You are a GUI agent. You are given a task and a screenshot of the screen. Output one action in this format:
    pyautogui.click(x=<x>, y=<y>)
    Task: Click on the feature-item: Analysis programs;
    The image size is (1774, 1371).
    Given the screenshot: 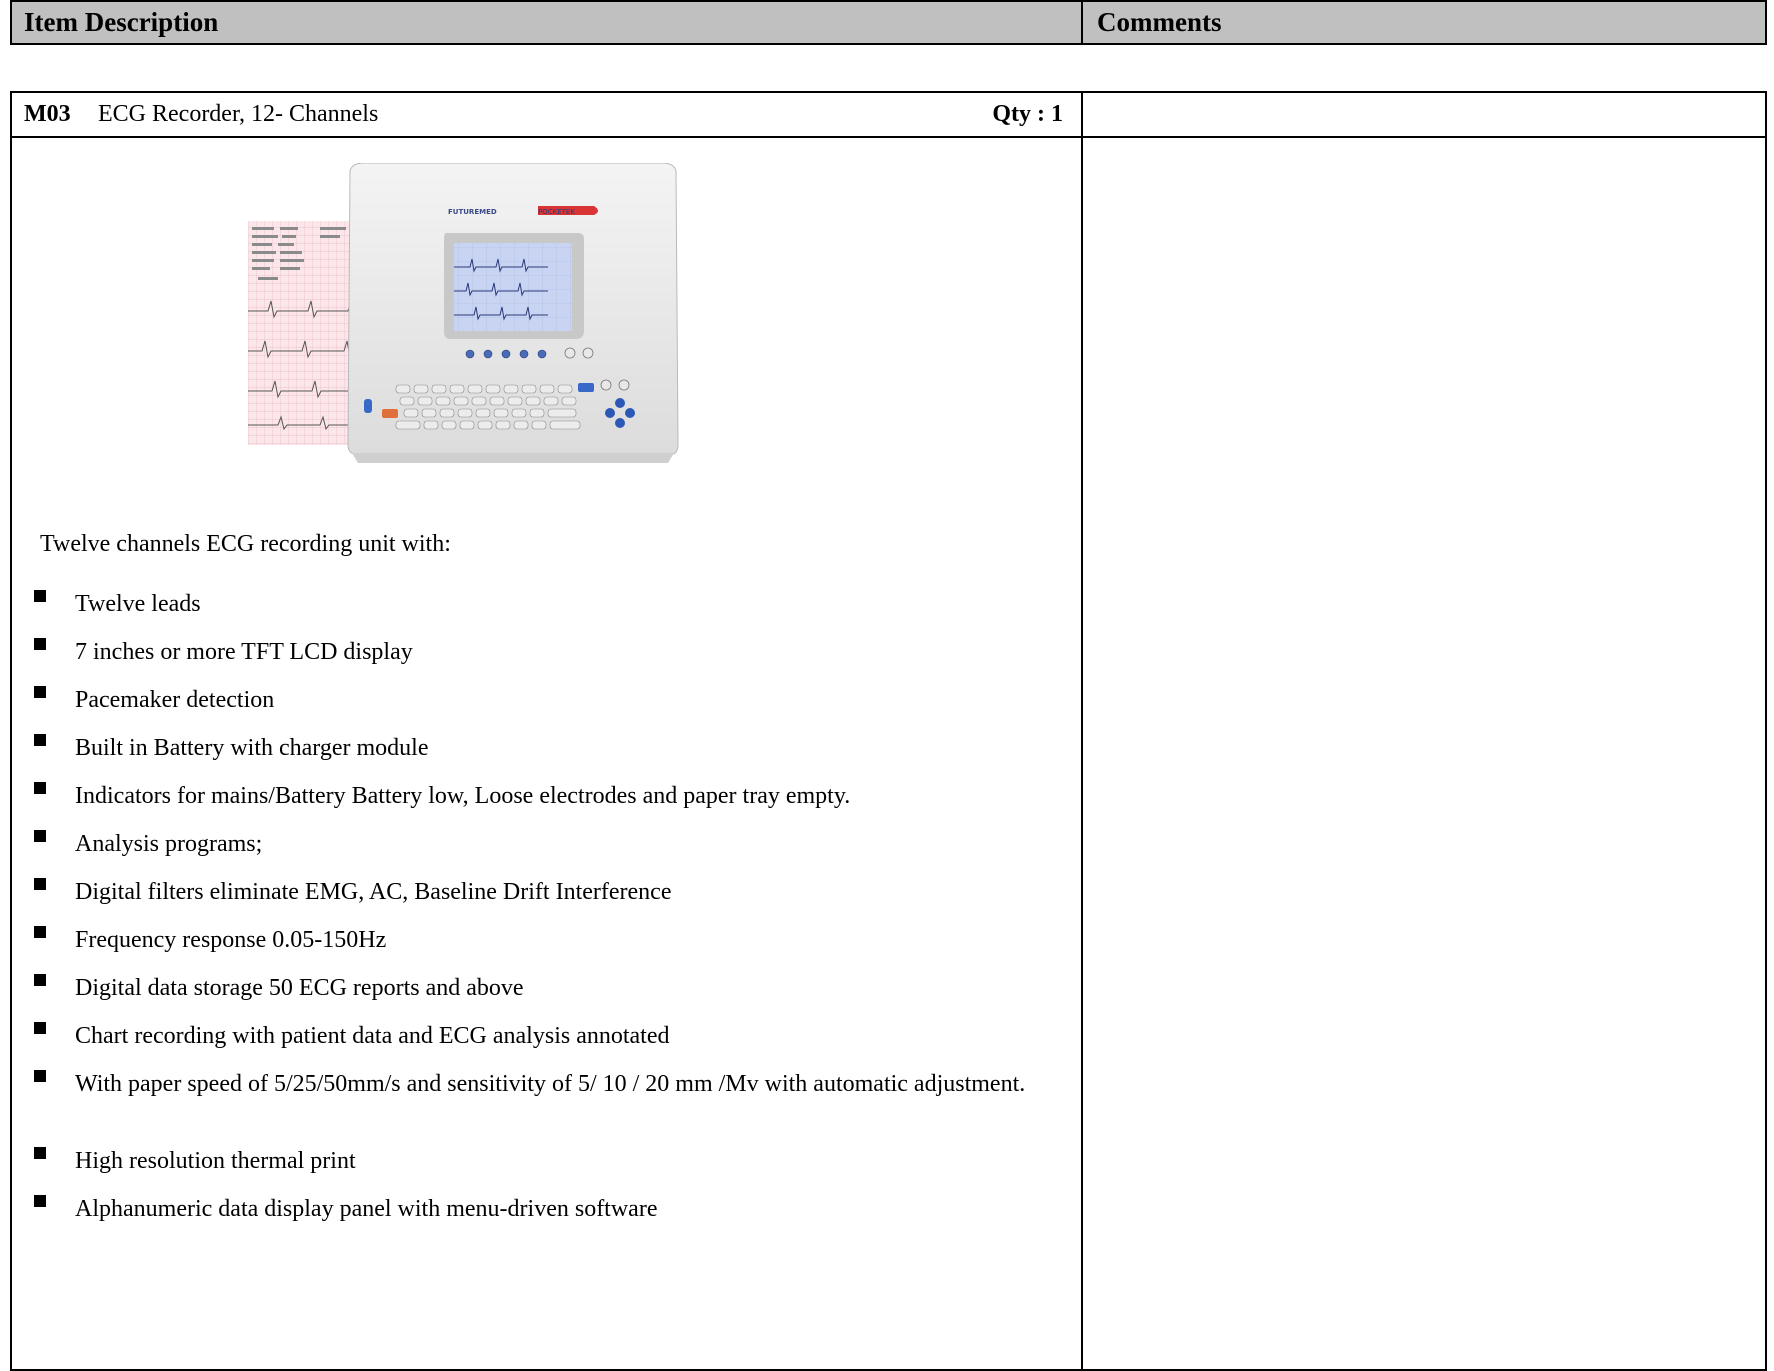 What is the action you would take?
    pyautogui.click(x=547, y=844)
    